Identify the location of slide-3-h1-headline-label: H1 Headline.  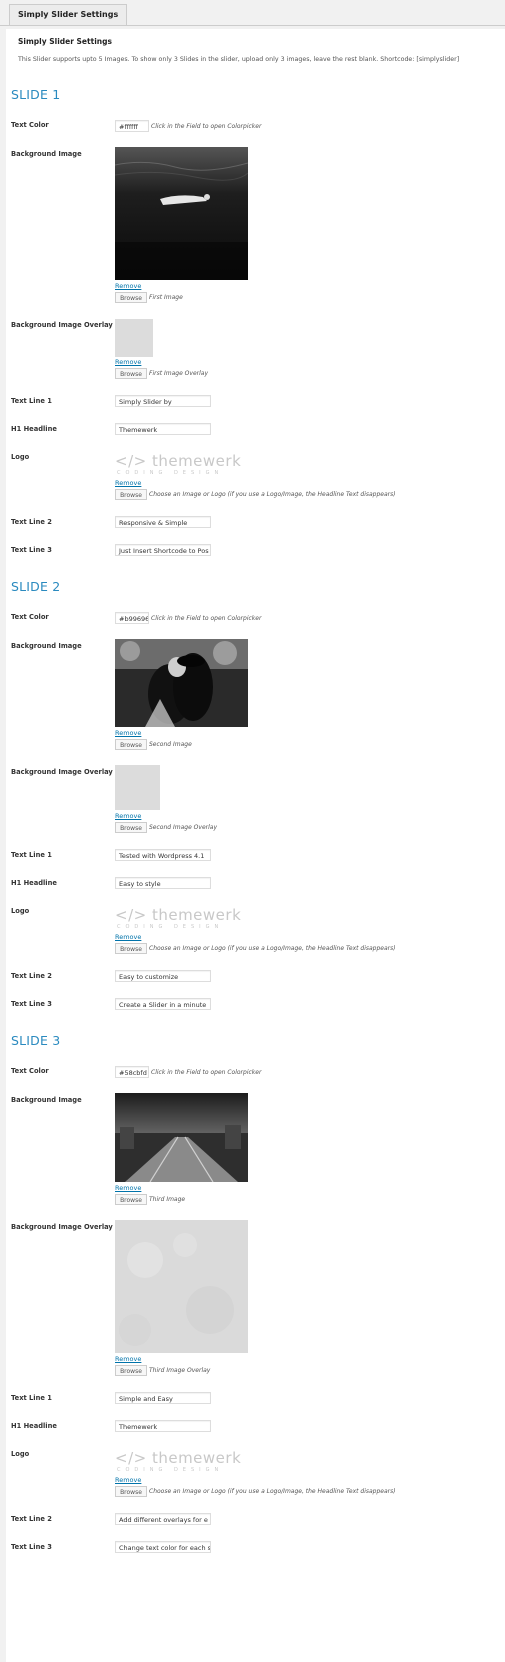
(34, 1426).